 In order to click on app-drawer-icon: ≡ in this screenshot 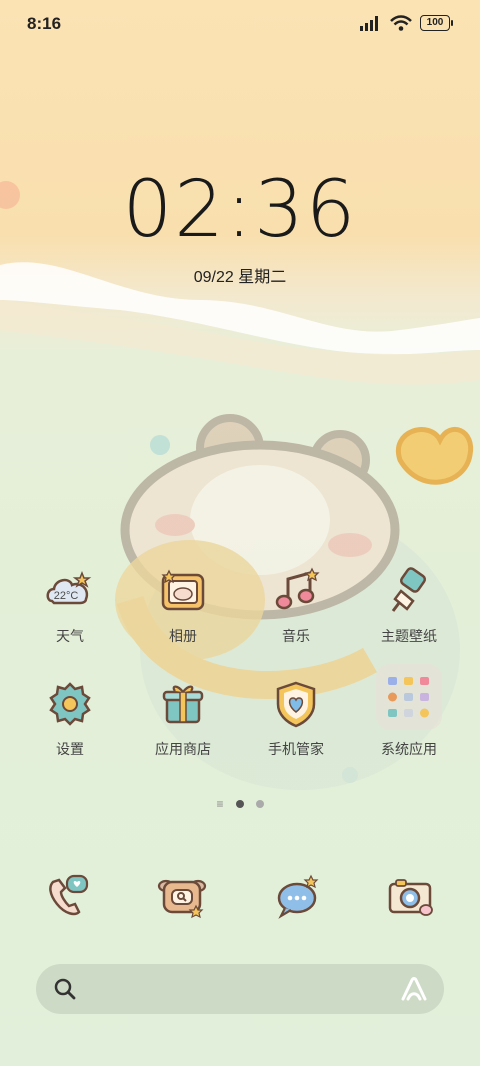, I will do `click(219, 804)`.